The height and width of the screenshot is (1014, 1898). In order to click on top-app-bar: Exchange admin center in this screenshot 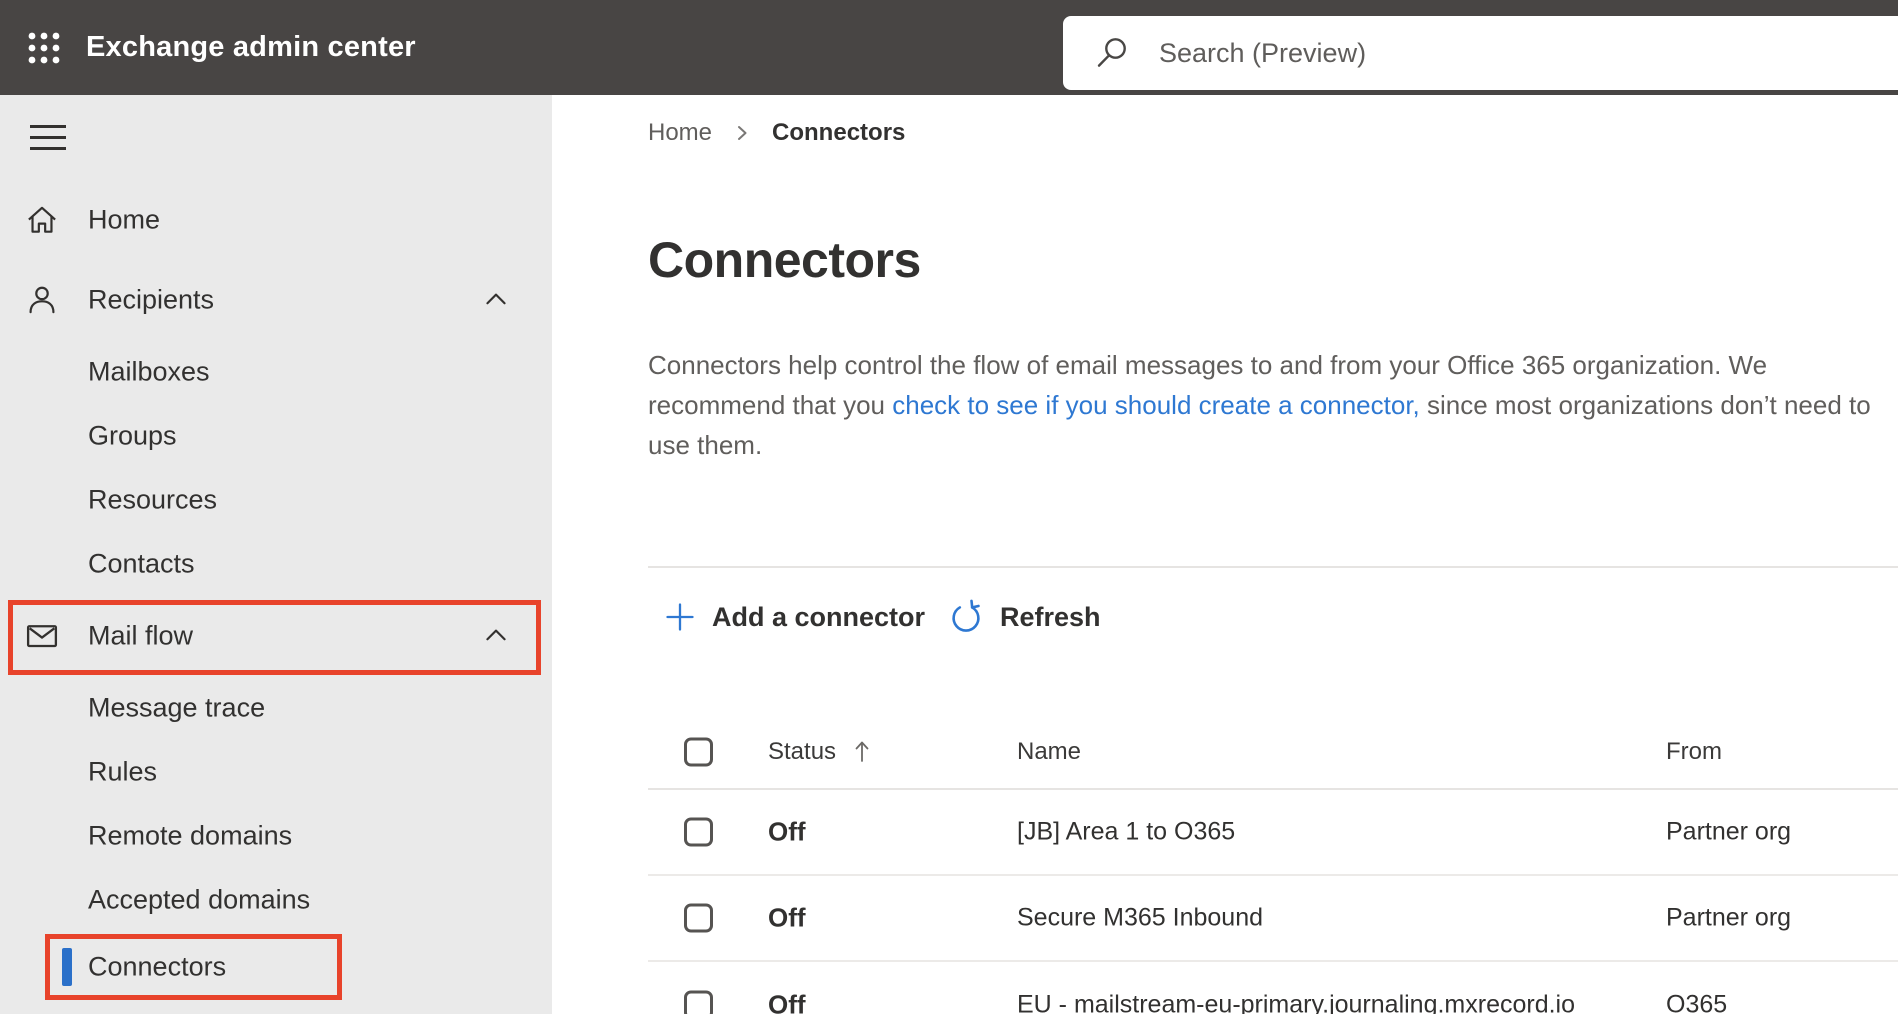, I will do `click(949, 47)`.